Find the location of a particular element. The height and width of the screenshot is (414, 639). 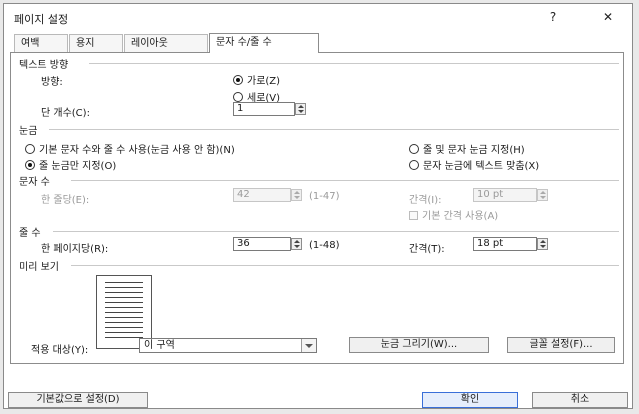

lines-per-page-label: 한 페이지당(R): is located at coordinates (75, 249).